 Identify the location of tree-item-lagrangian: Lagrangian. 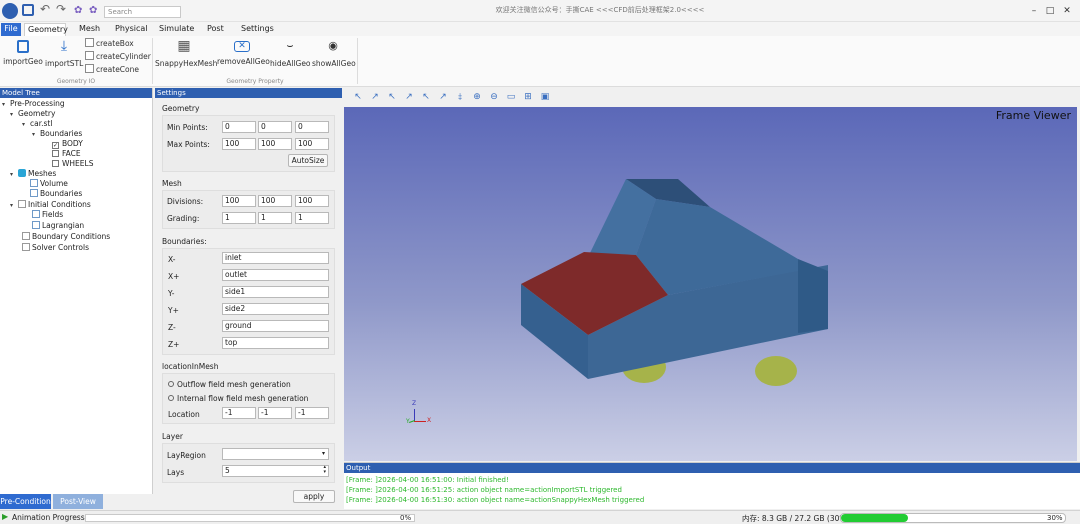
(58, 226).